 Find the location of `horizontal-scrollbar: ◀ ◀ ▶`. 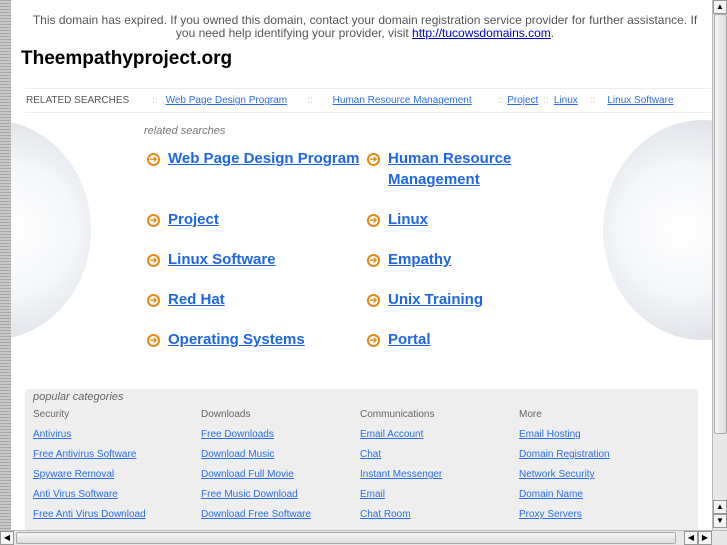

horizontal-scrollbar: ◀ ◀ ▶ is located at coordinates (363, 537).